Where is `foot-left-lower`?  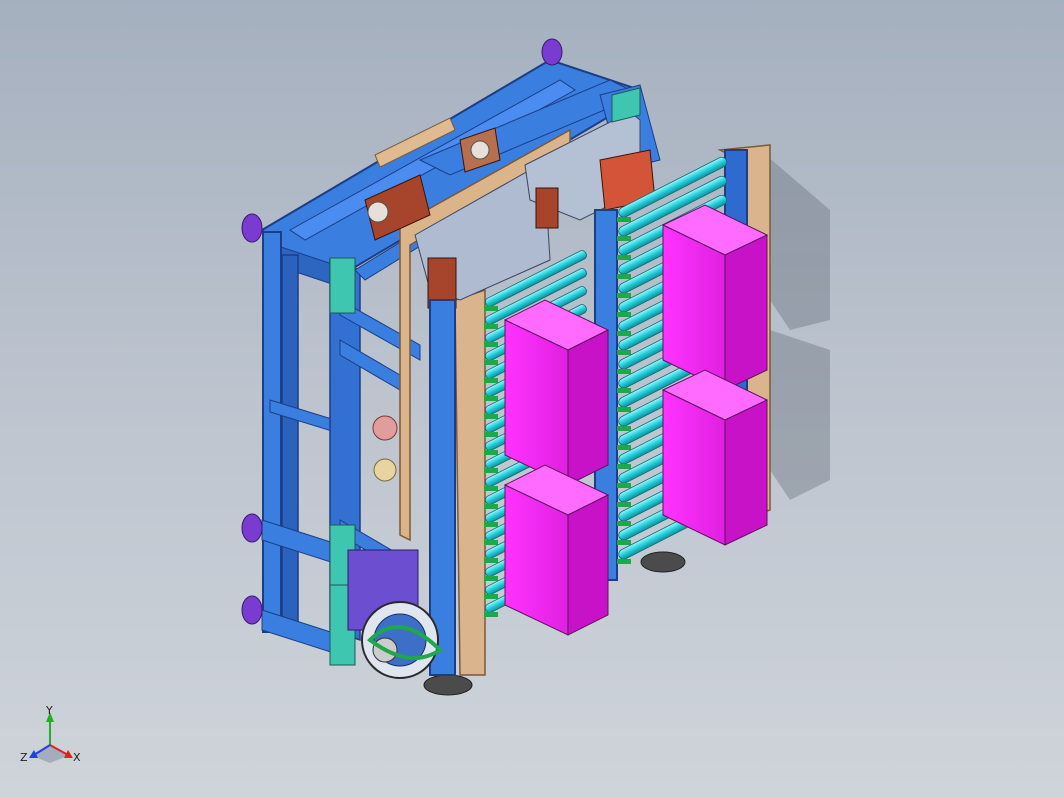
foot-left-lower is located at coordinates (252, 610).